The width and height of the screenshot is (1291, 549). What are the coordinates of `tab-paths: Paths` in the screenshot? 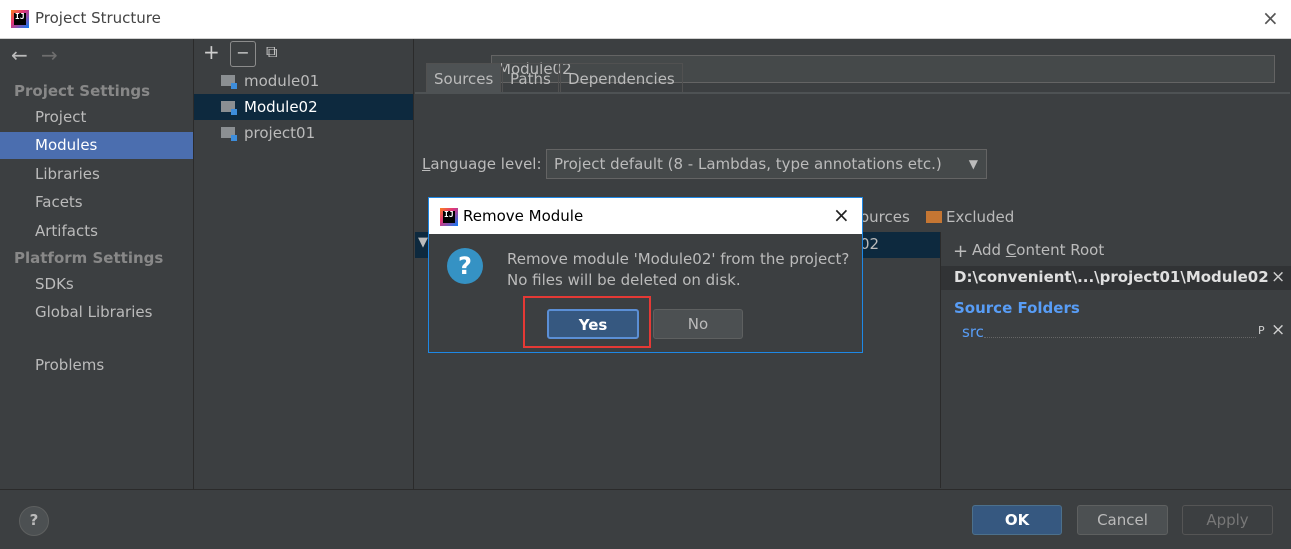 It's located at (530, 78).